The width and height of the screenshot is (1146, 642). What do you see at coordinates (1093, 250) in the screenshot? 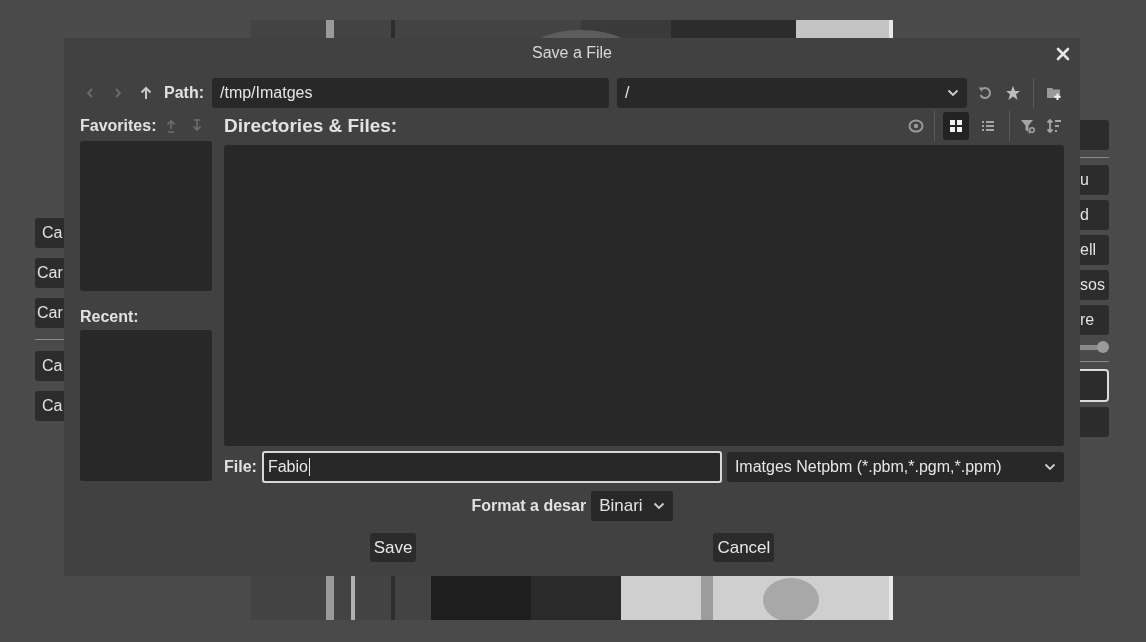
I see `background-button: ell` at bounding box center [1093, 250].